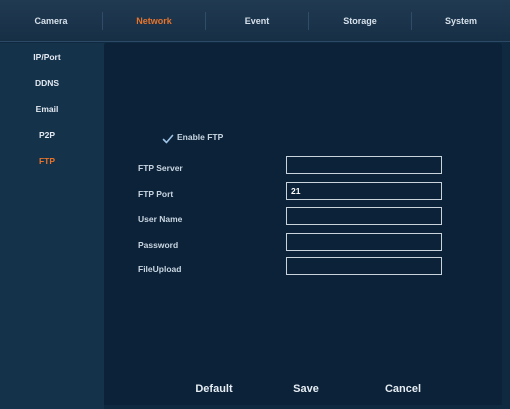 Image resolution: width=510 pixels, height=409 pixels. Describe the element at coordinates (461, 21) in the screenshot. I see `tab-system: System` at that location.